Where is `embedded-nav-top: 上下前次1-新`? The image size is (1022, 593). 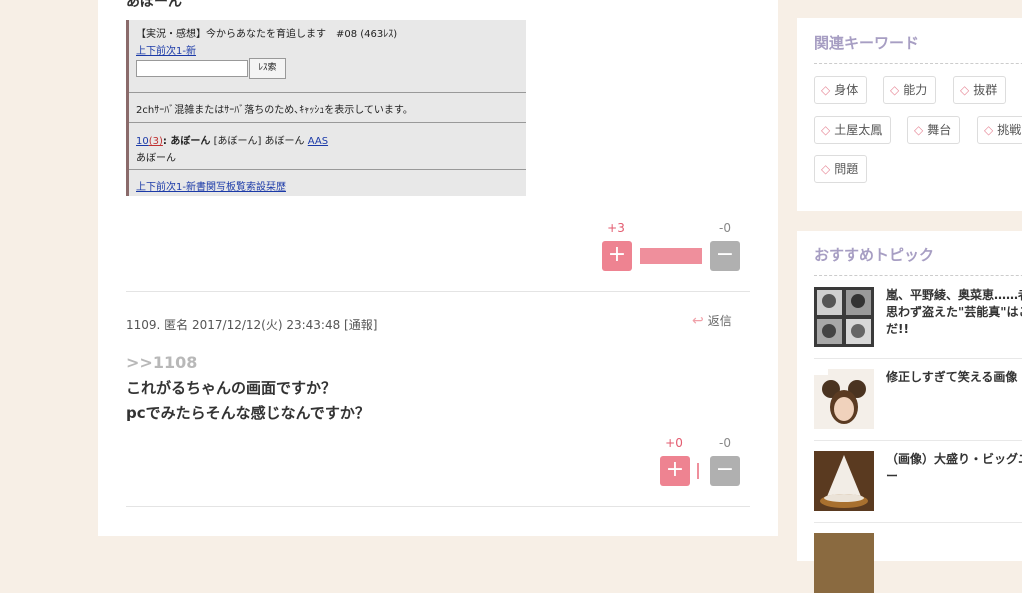 embedded-nav-top: 上下前次1-新 is located at coordinates (166, 51).